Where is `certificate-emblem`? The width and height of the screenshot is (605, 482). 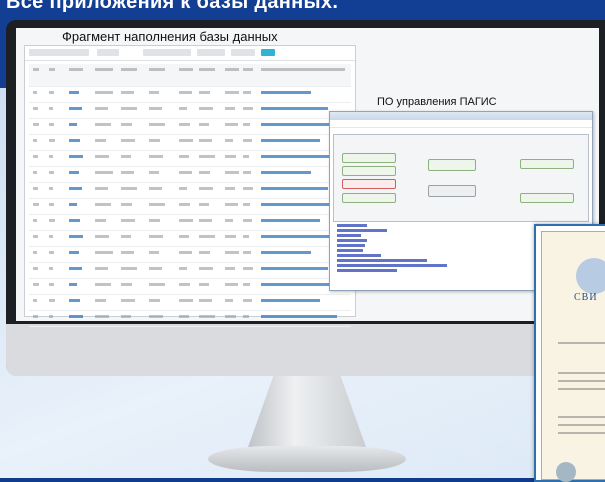
certificate-emblem is located at coordinates (590, 276).